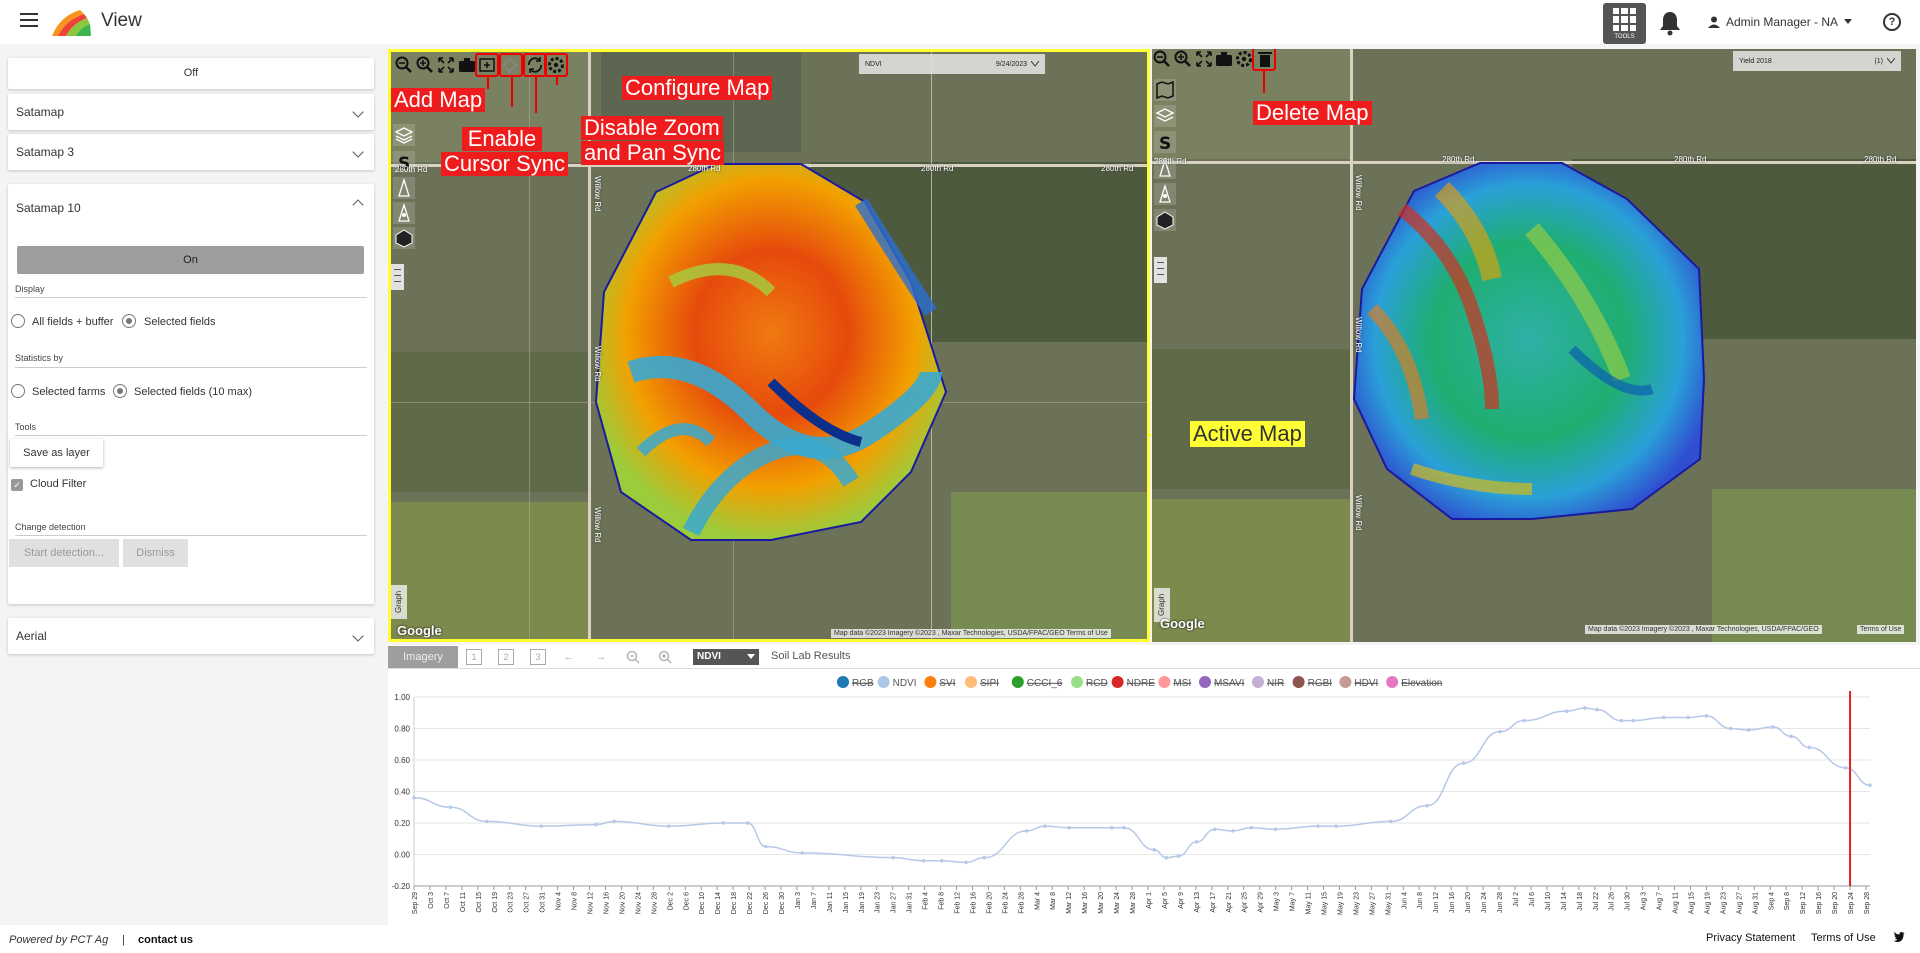  What do you see at coordinates (31, 636) in the screenshot?
I see `accordion-label: Aerial` at bounding box center [31, 636].